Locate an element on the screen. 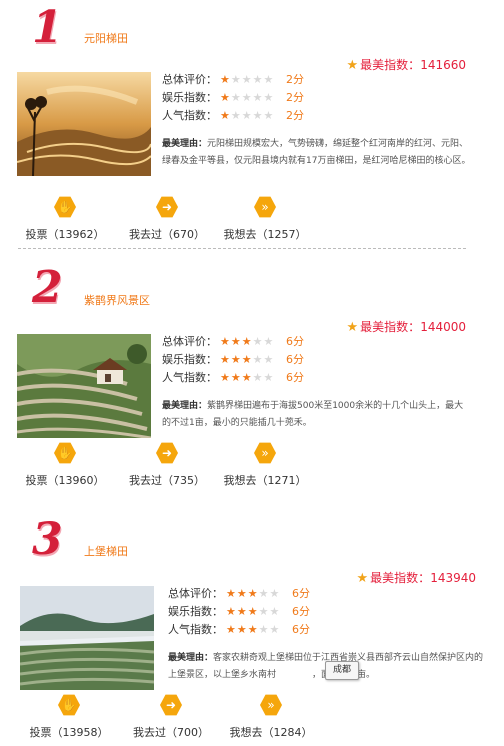  scenic-name-link: 紫鹊界风景区 is located at coordinates (117, 300).